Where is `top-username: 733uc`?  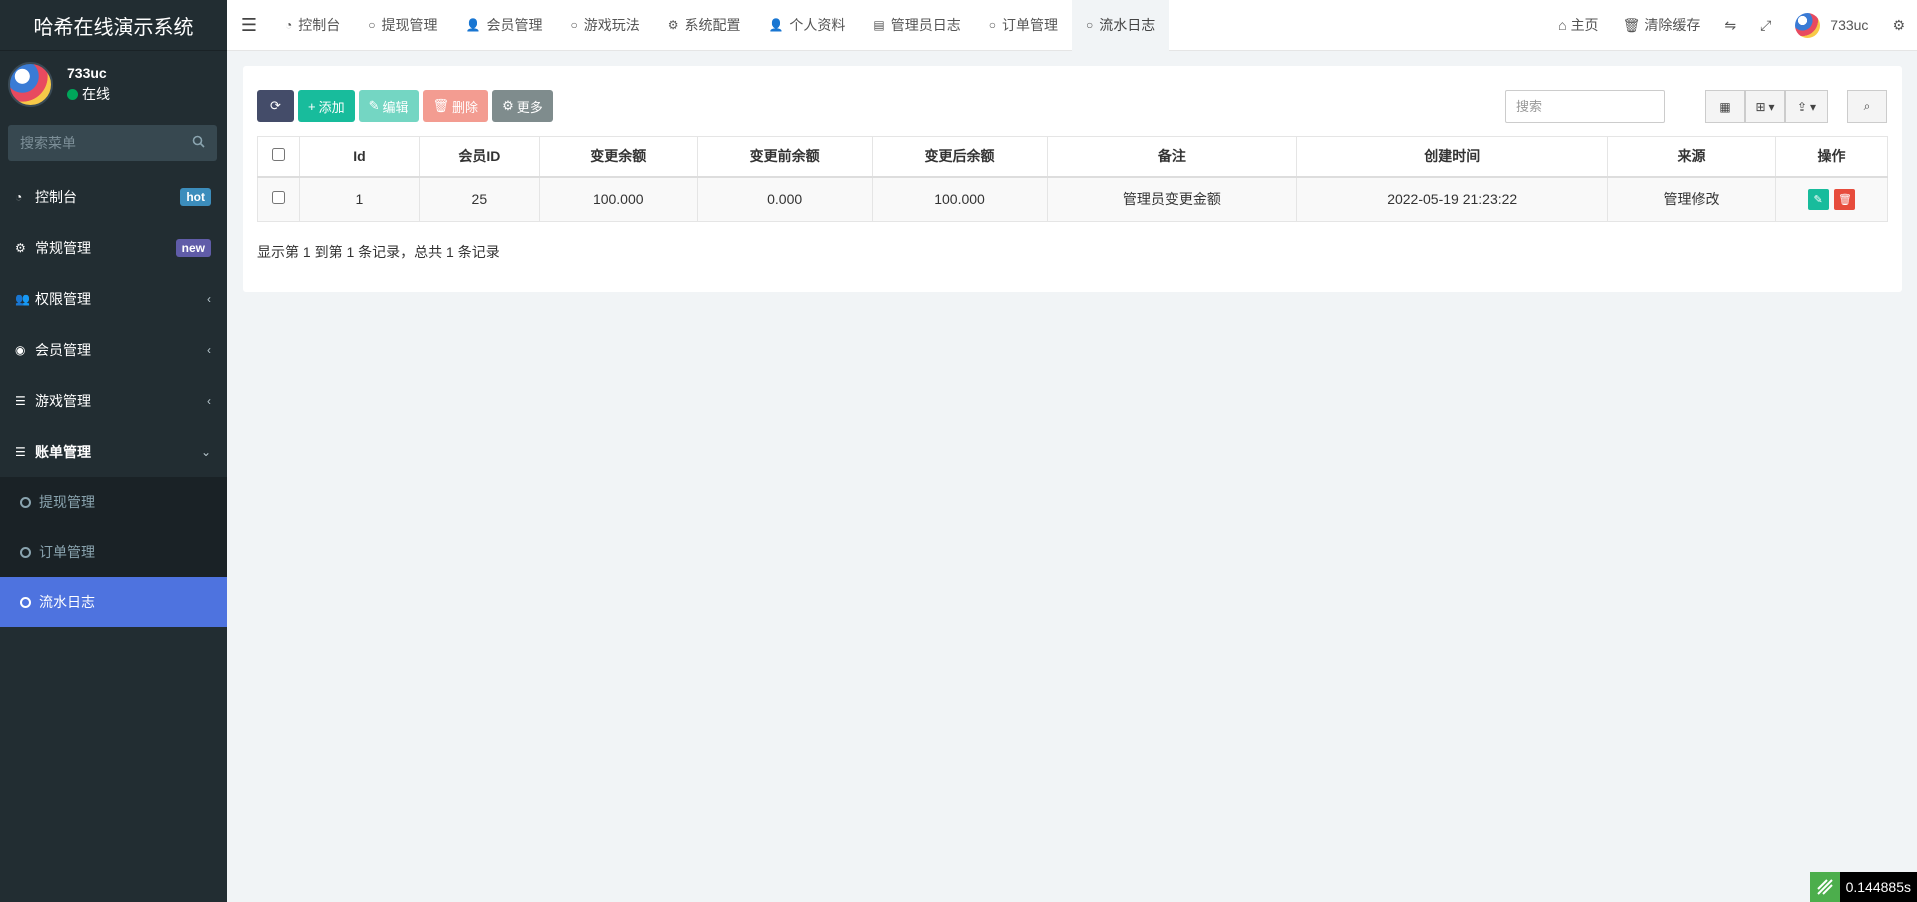
top-username: 733uc is located at coordinates (1849, 25).